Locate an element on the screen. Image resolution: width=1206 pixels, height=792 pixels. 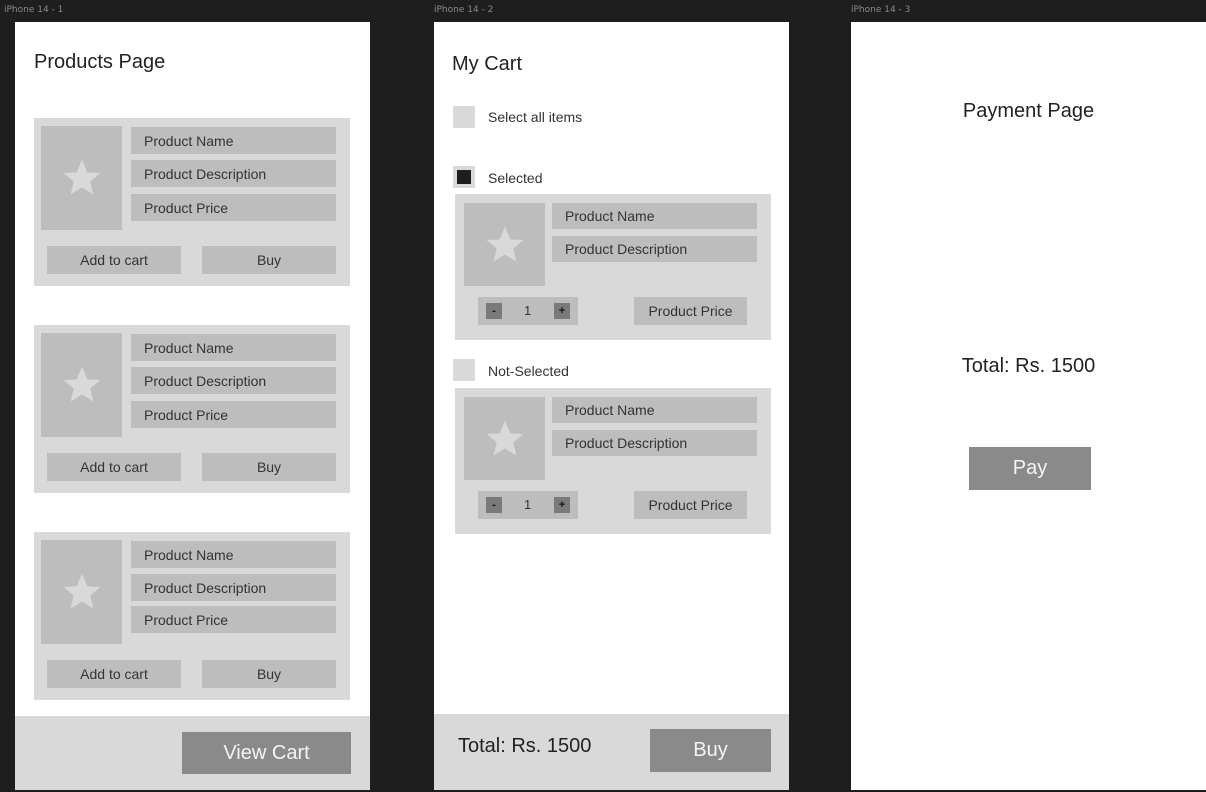
page-title: Products Page is located at coordinates (100, 62).